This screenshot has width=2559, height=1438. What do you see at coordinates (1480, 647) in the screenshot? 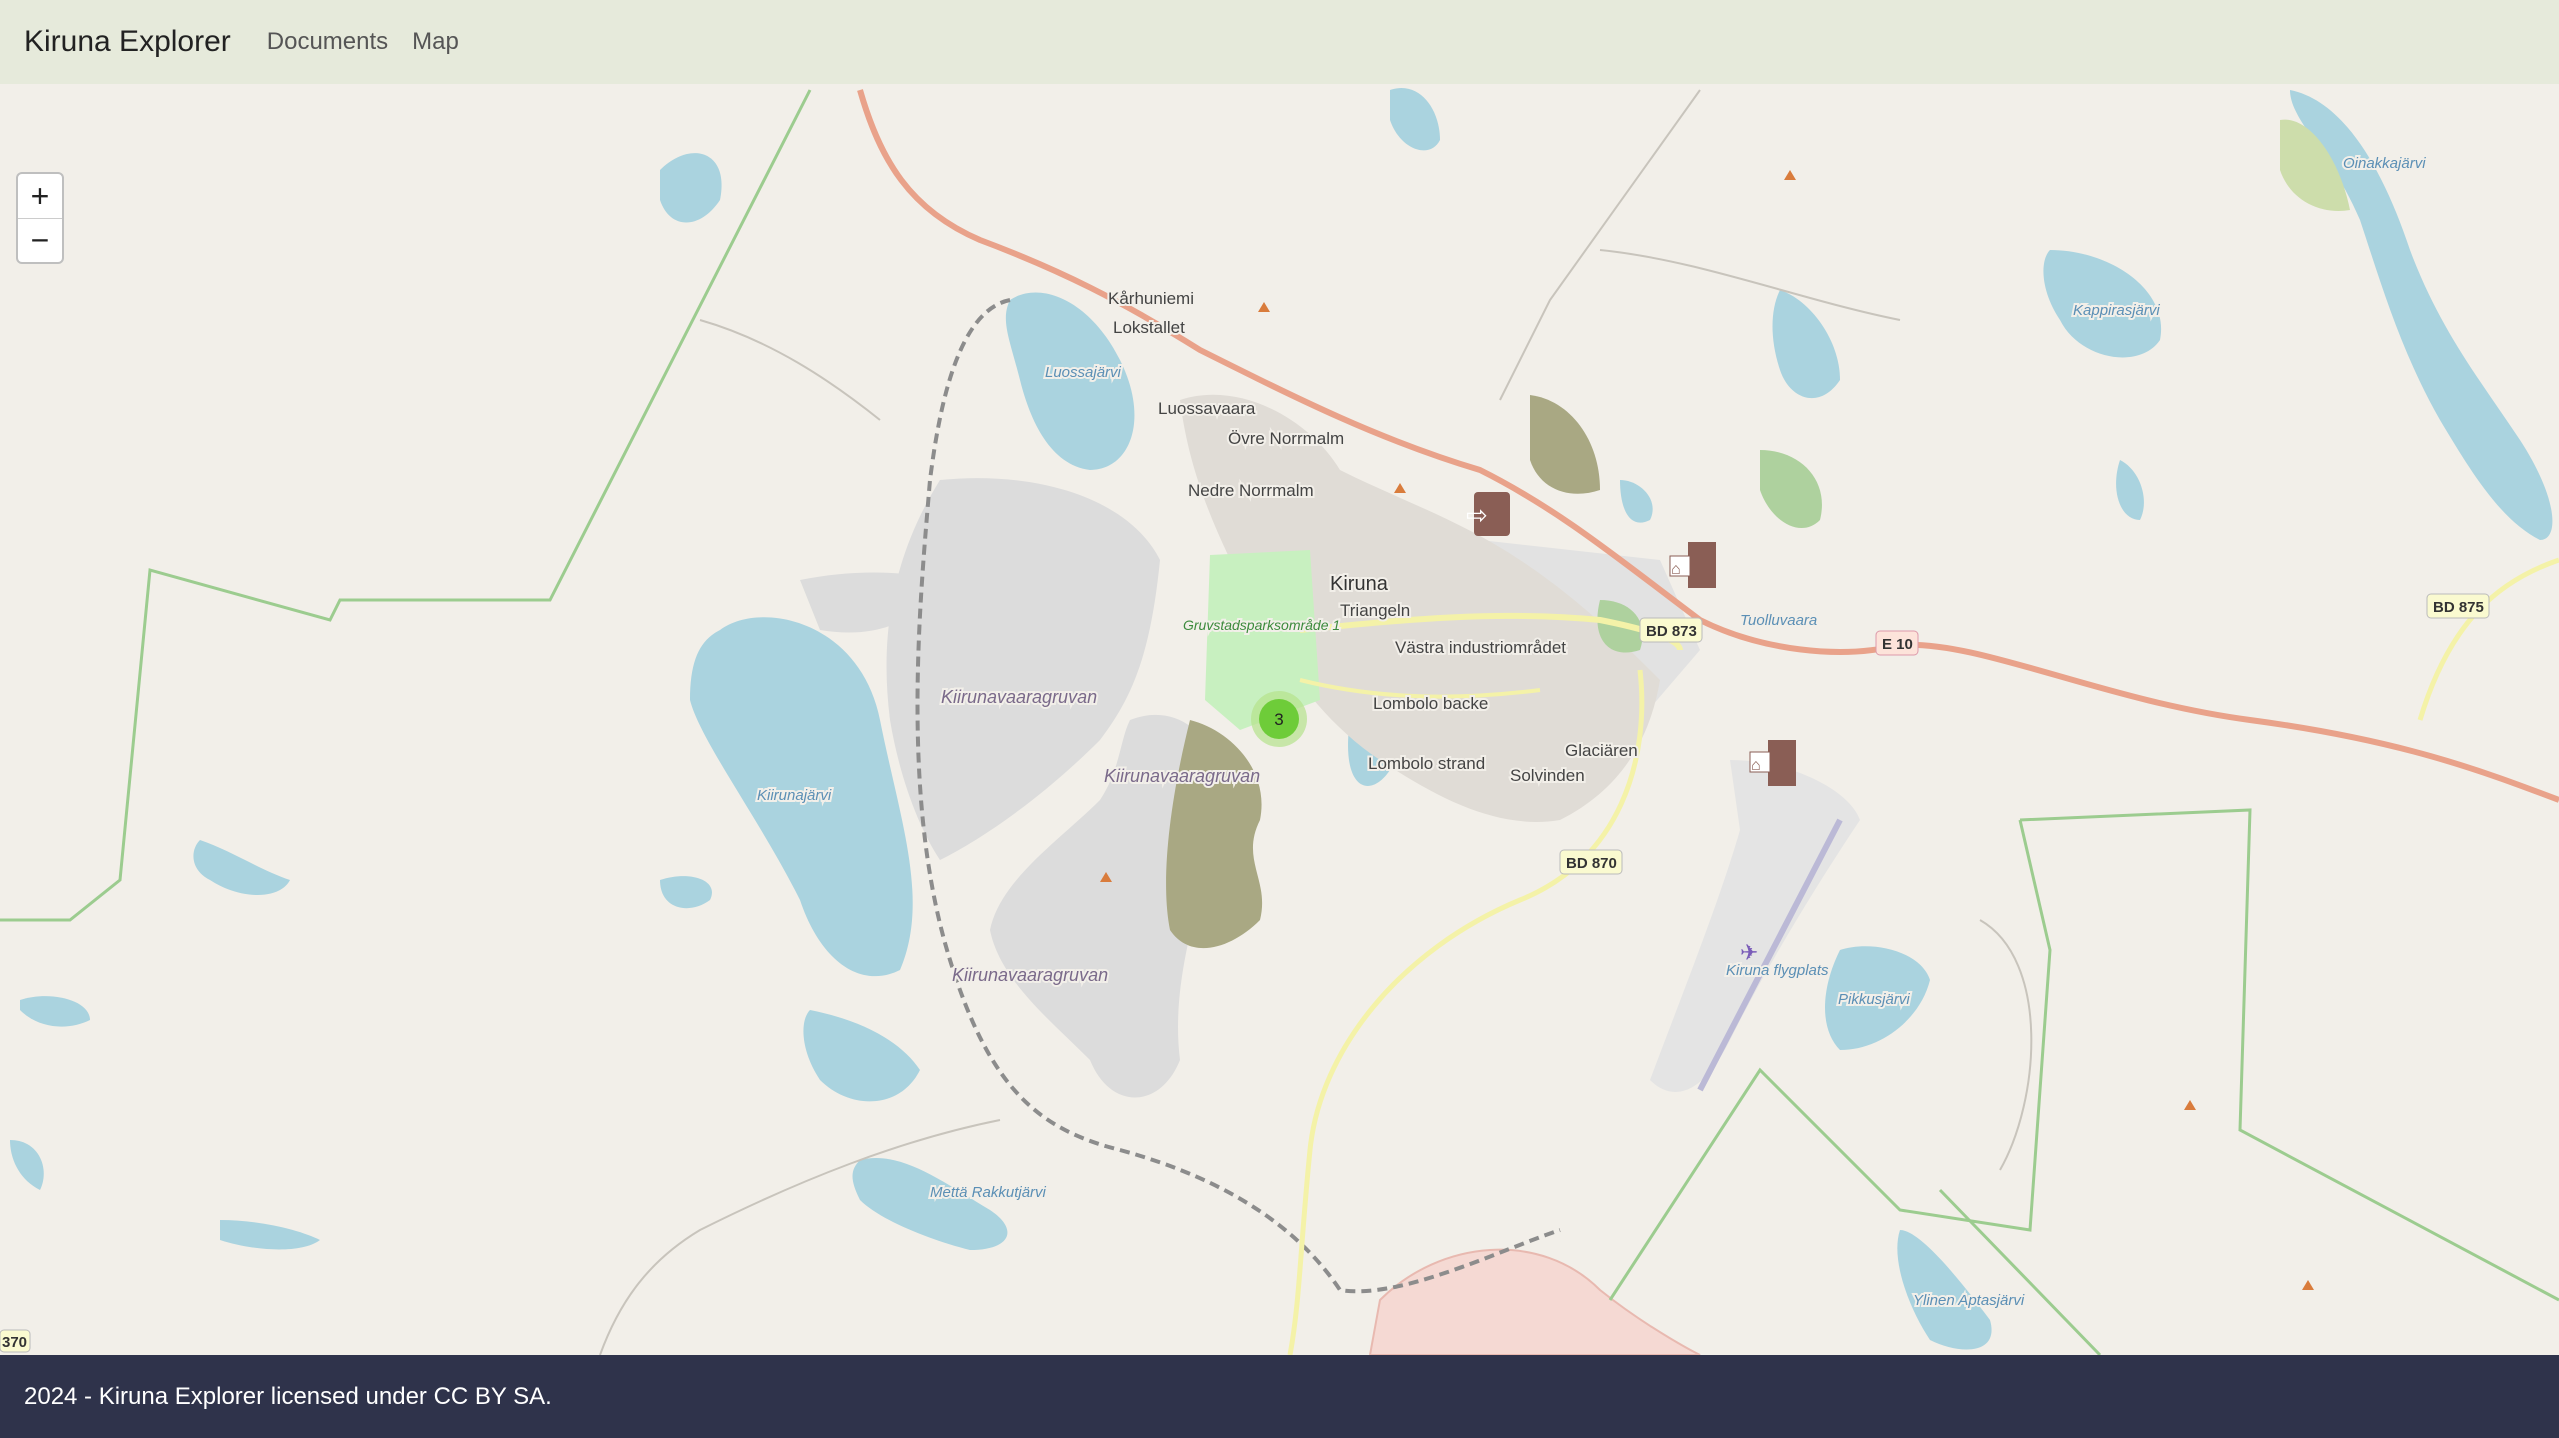
I see `label-vastra-industriomradet: Västra industriområdet` at bounding box center [1480, 647].